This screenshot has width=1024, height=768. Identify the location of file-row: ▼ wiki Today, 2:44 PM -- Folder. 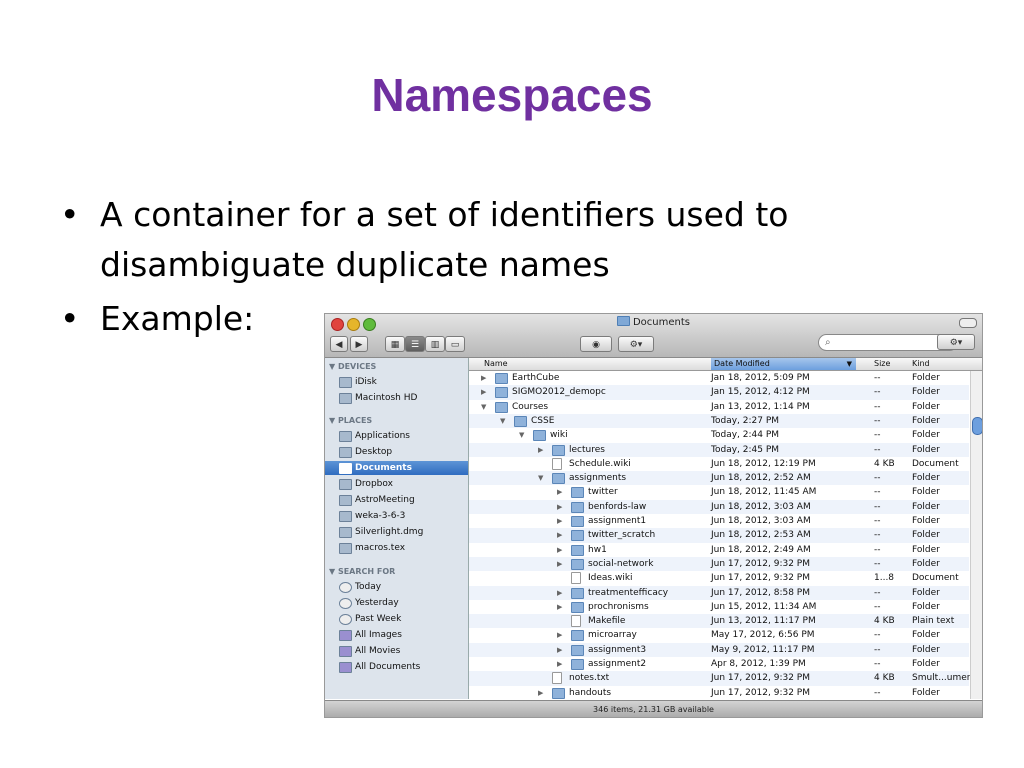
(719, 435).